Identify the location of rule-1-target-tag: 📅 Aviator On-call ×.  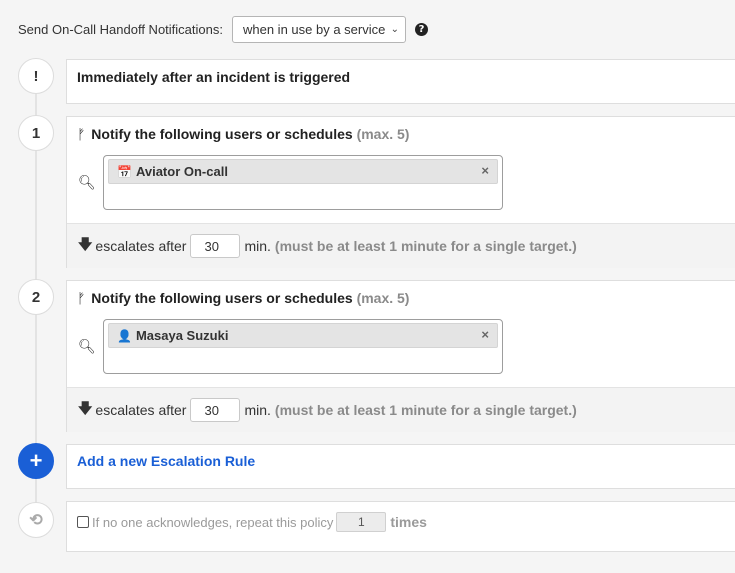
(303, 171).